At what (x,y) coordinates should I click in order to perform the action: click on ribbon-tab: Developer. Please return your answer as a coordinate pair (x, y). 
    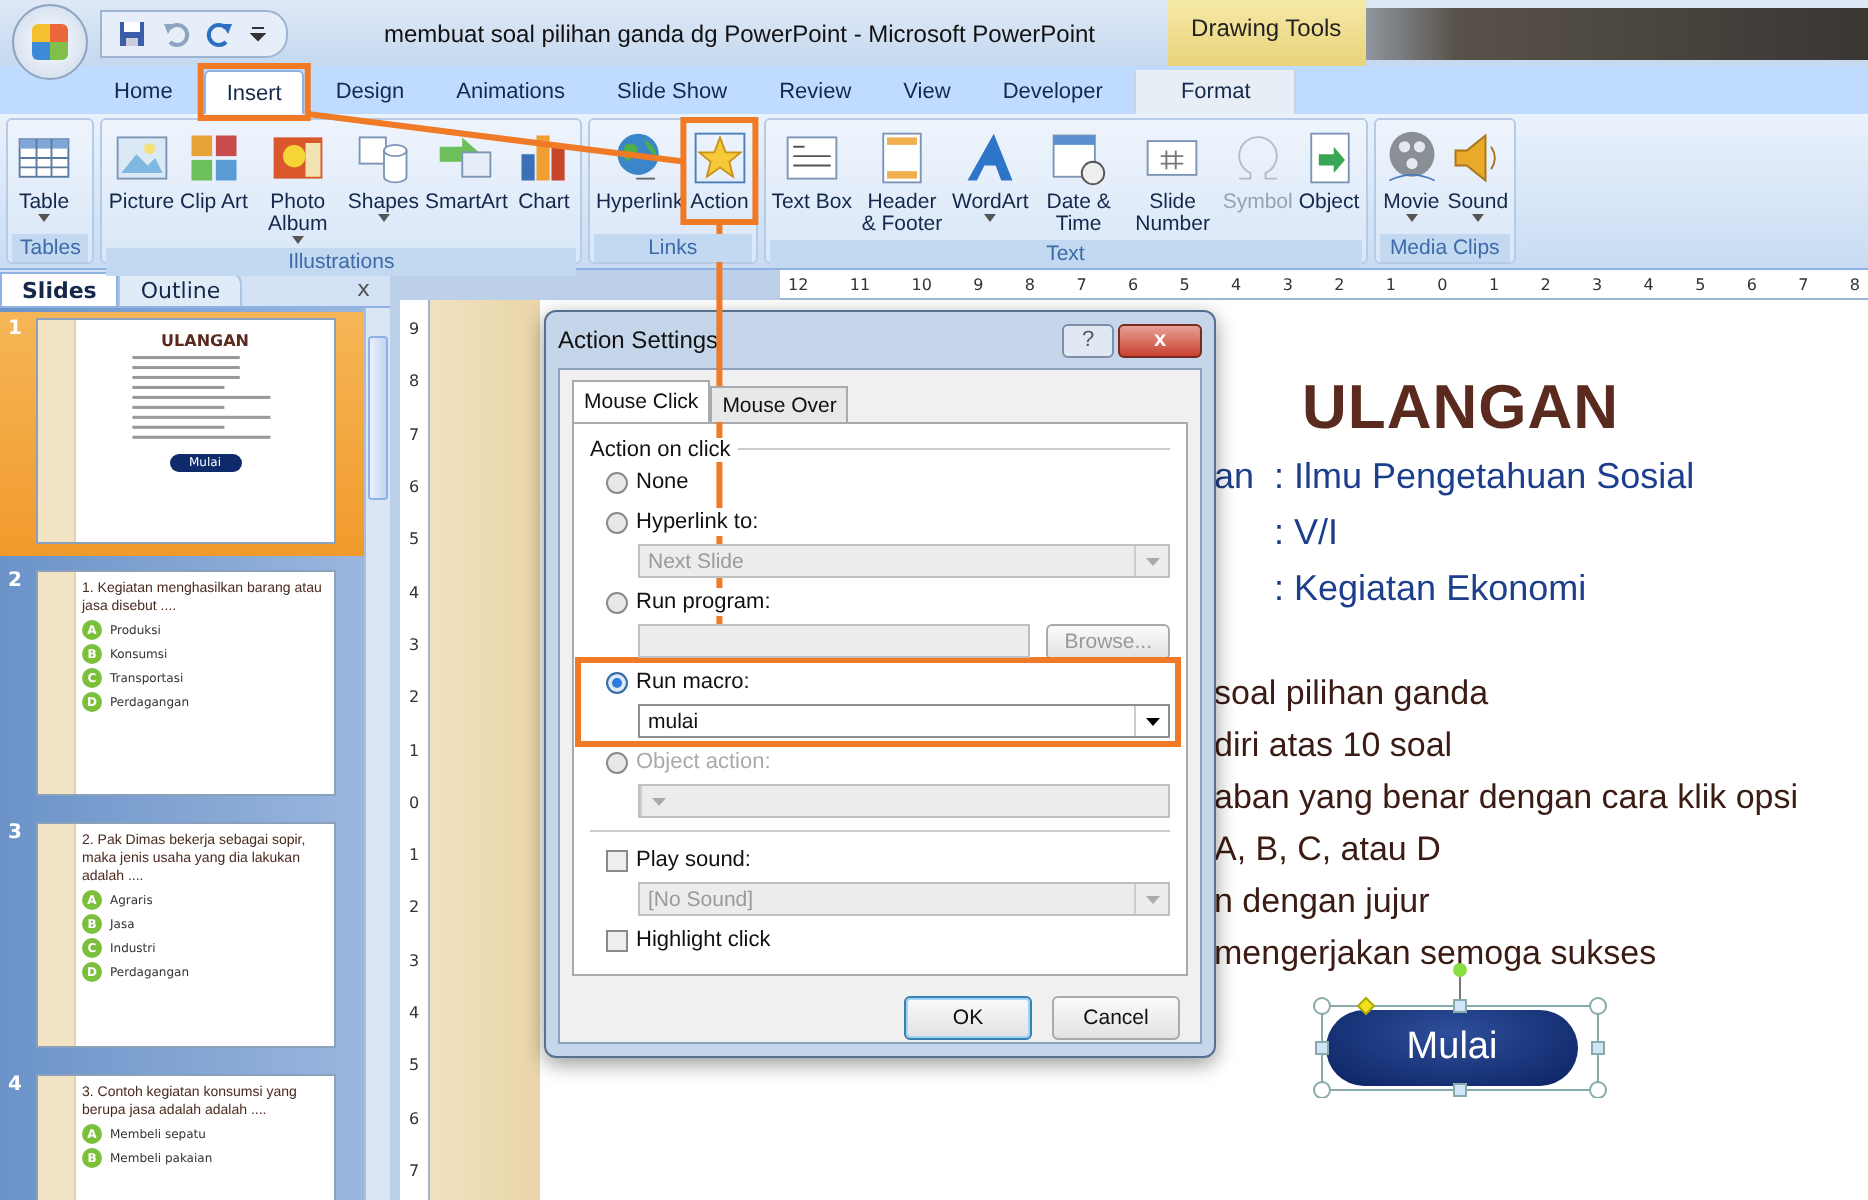
    Looking at the image, I should click on (1052, 92).